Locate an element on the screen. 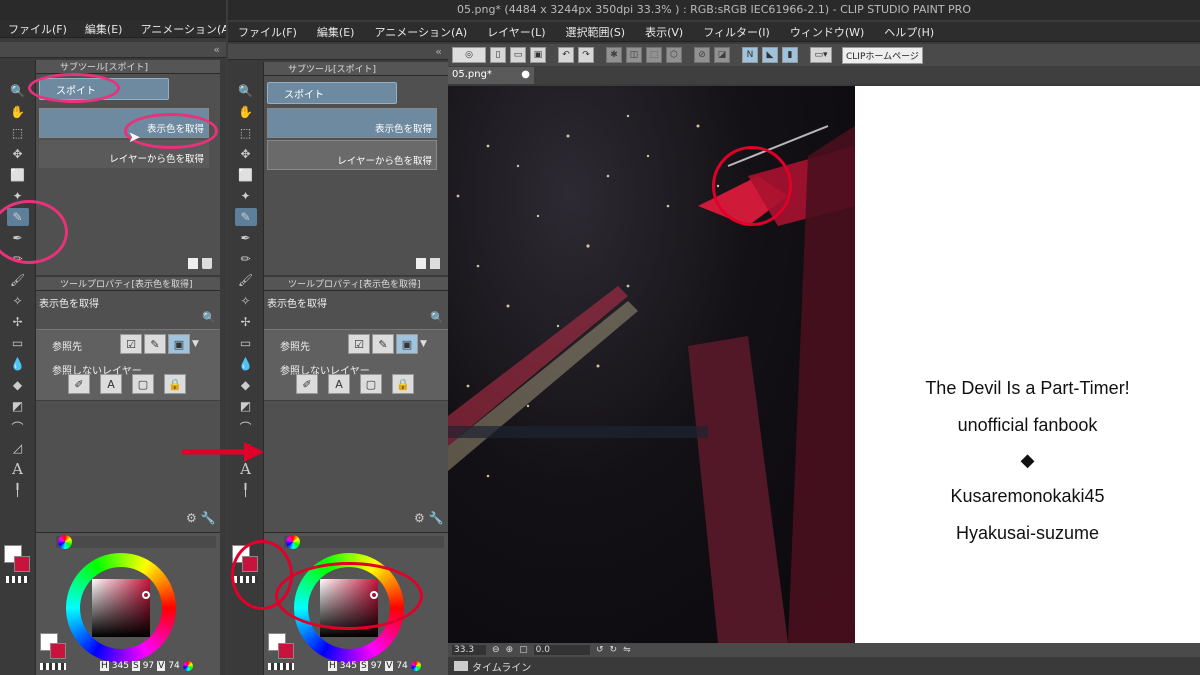 The image size is (1200, 675). crop-icon: ⊘ is located at coordinates (702, 55).